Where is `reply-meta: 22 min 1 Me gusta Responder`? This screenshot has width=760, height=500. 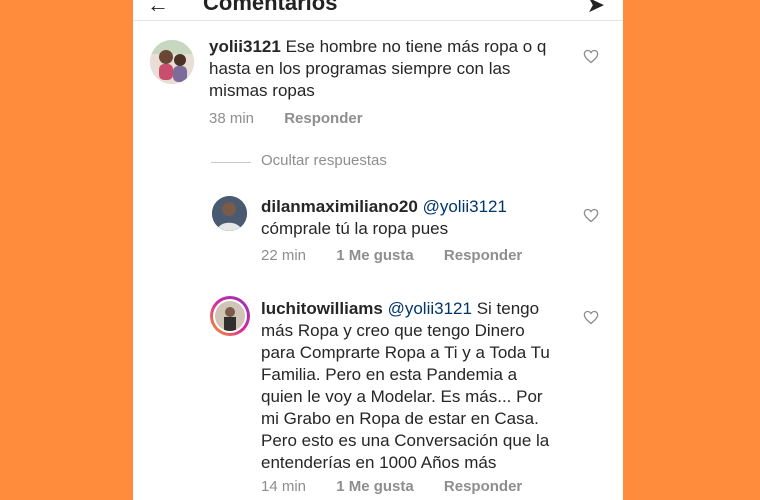 reply-meta: 22 min 1 Me gusta Responder is located at coordinates (404, 255).